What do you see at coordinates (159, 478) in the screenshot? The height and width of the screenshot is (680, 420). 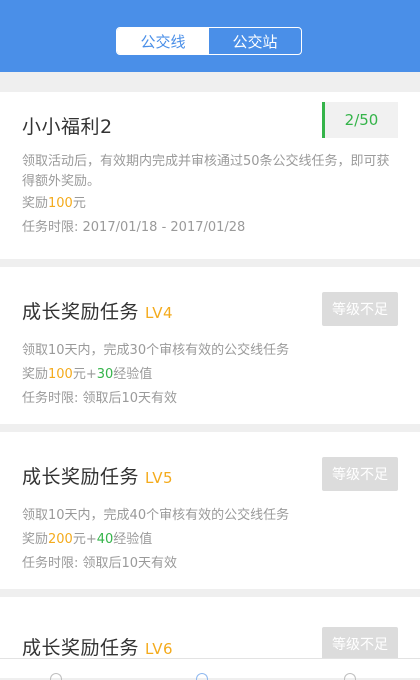 I see `level-label: LV5` at bounding box center [159, 478].